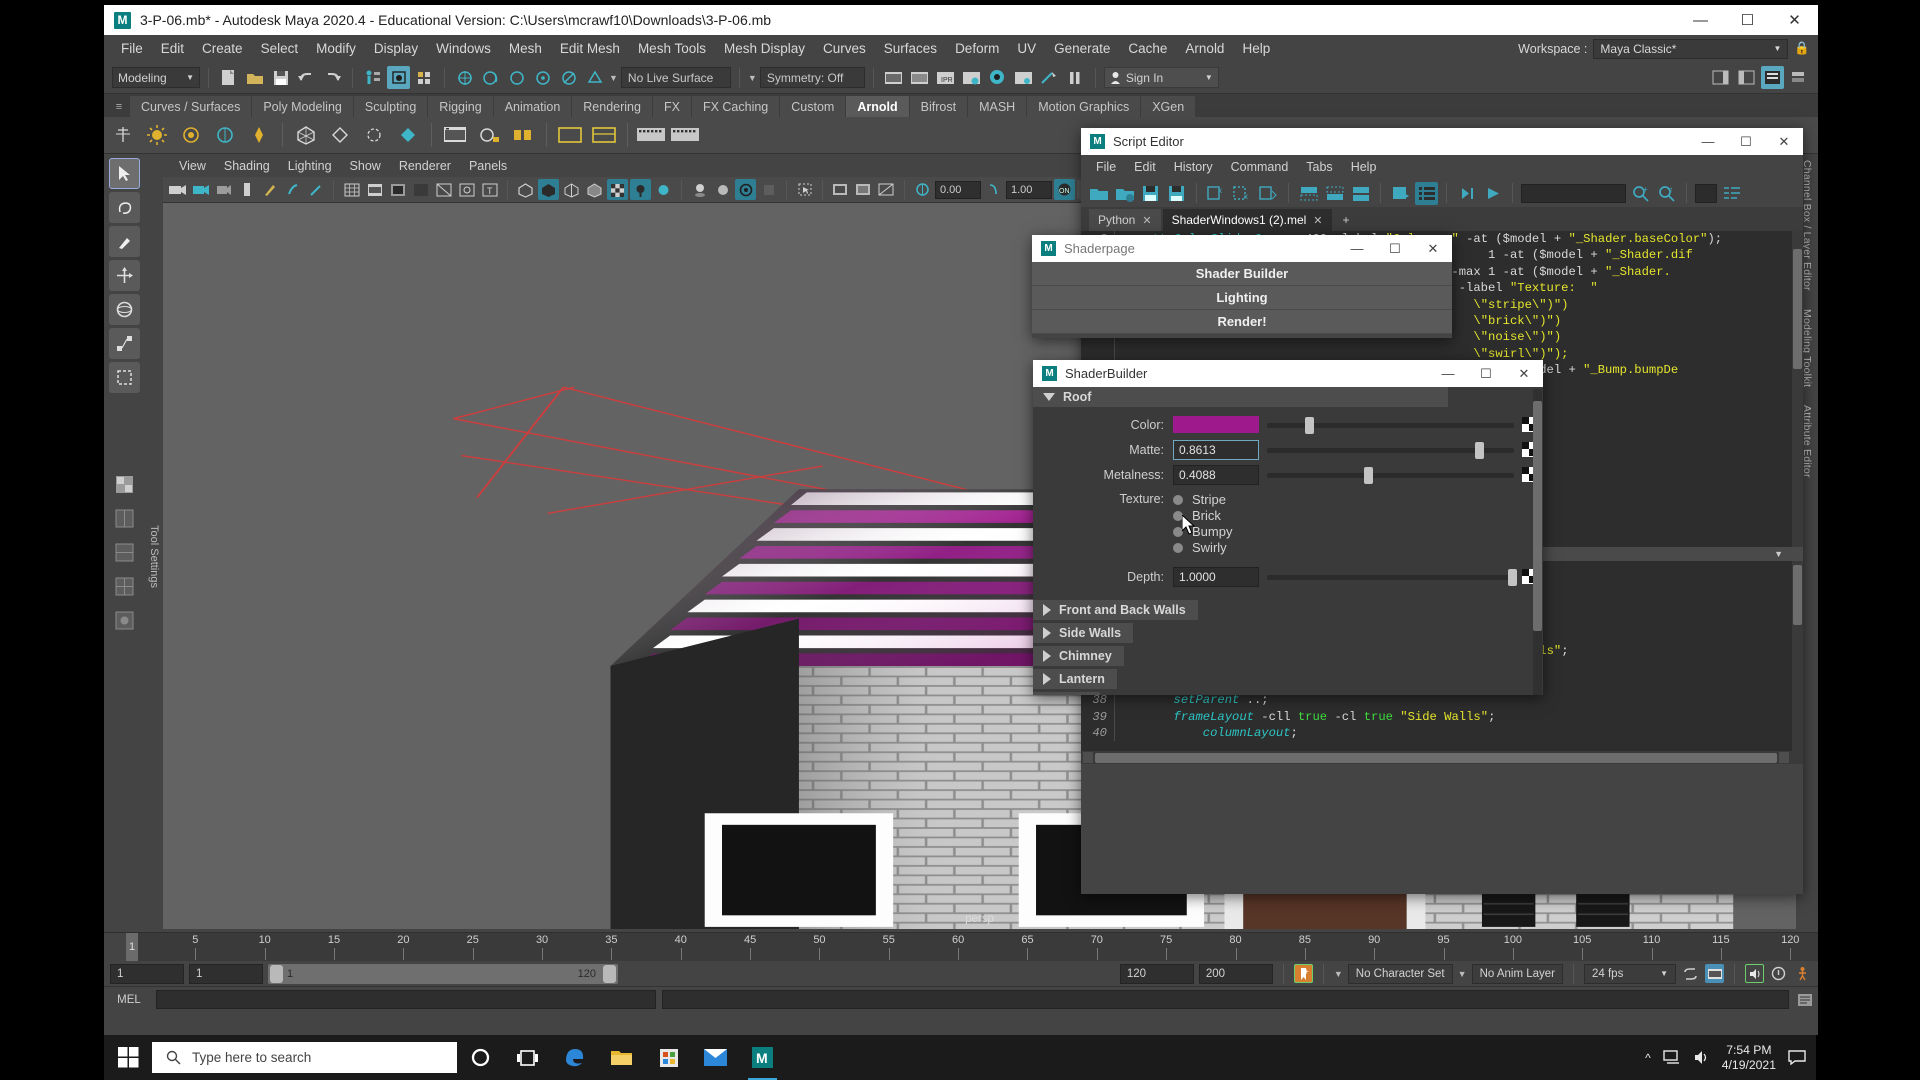 This screenshot has height=1080, width=1920. Describe the element at coordinates (490, 77) in the screenshot. I see `snap-to-curve-icon` at that location.